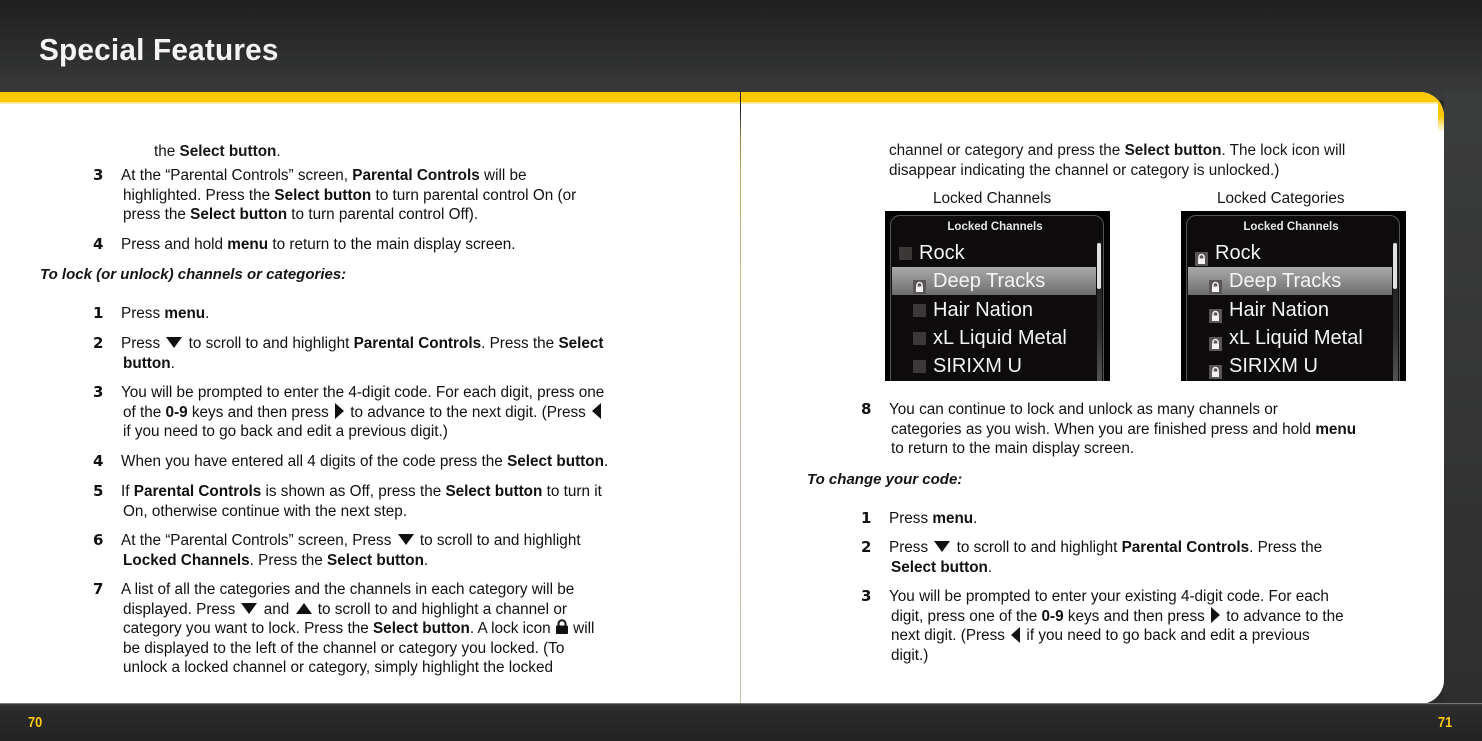 This screenshot has height=741, width=1482. Describe the element at coordinates (353, 491) in the screenshot. I see `text-run: is shown as Off, press the` at that location.